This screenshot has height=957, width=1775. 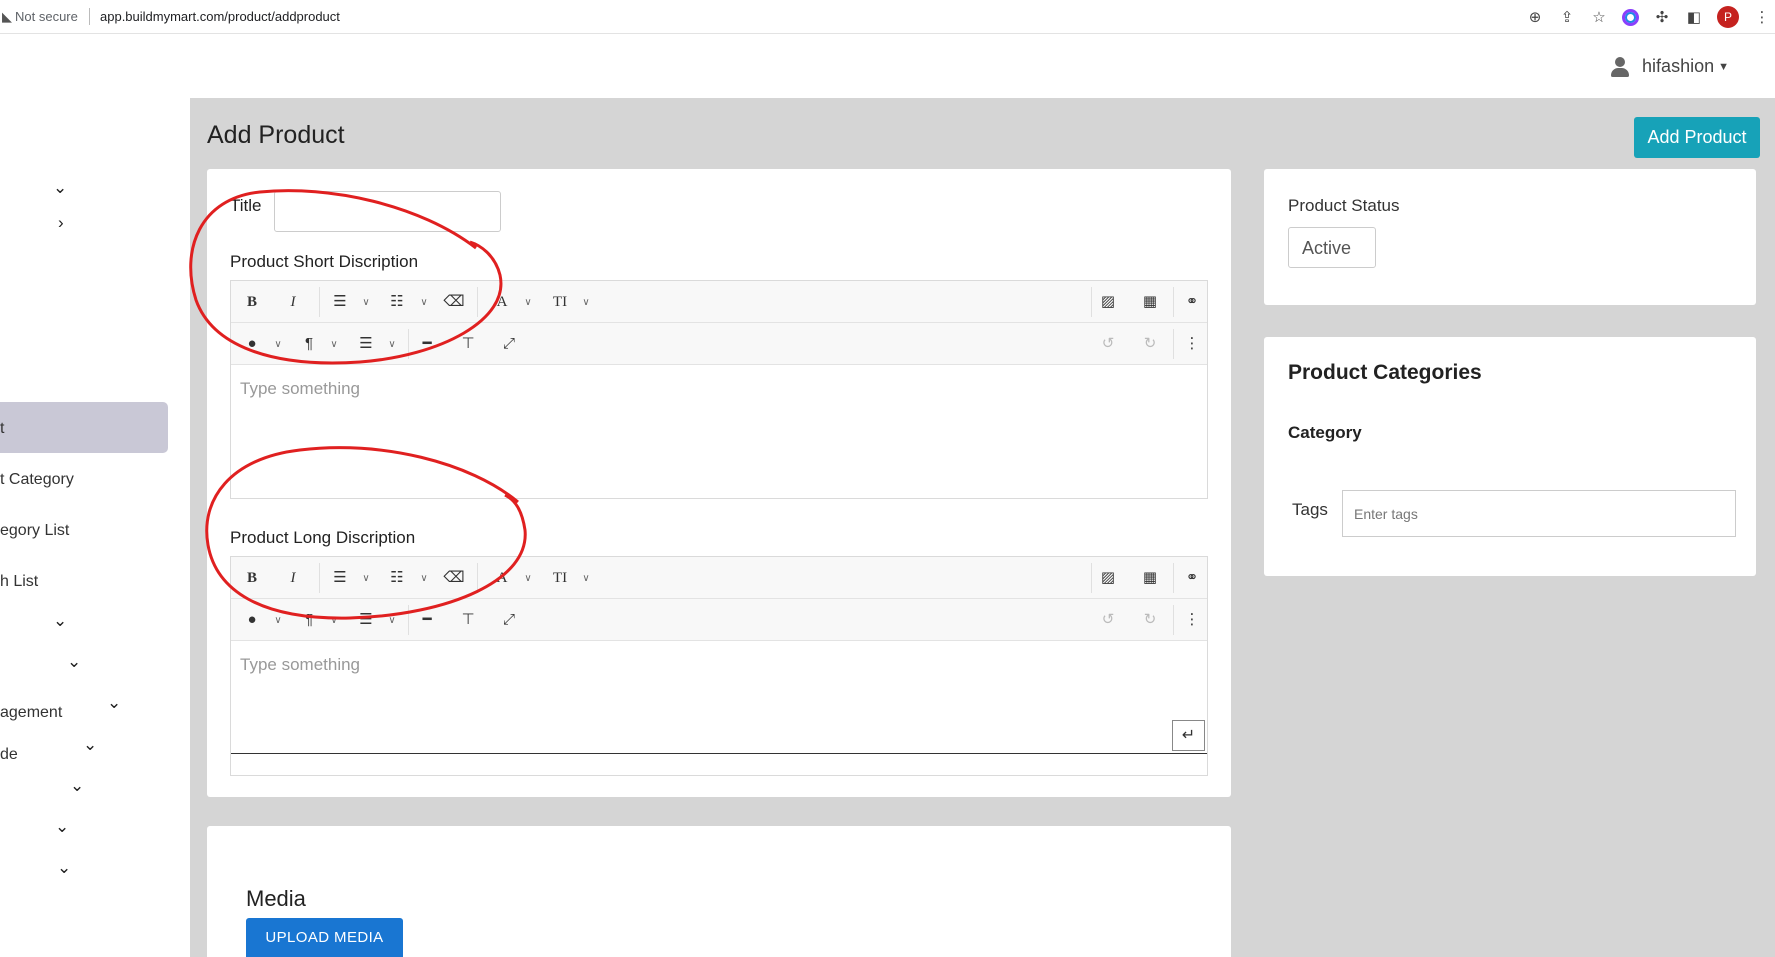 I want to click on sidebar-item-category-list: egory List, so click(x=34, y=531).